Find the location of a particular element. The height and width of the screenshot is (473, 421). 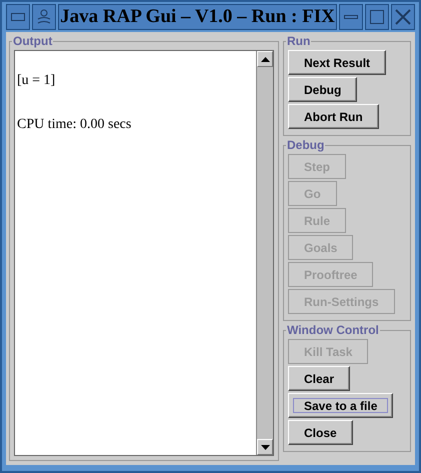

output-line: CPU time: 0.00 secs is located at coordinates (74, 125).